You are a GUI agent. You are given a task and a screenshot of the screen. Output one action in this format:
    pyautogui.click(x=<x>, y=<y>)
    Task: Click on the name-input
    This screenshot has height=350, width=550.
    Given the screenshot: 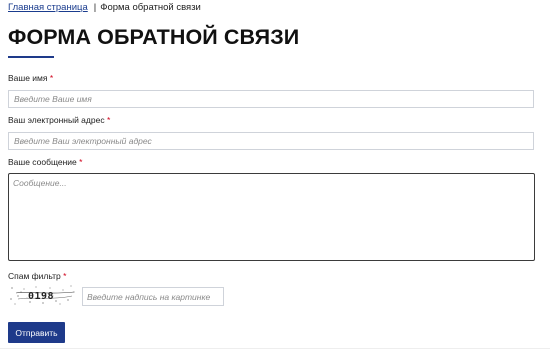 What is the action you would take?
    pyautogui.click(x=271, y=99)
    